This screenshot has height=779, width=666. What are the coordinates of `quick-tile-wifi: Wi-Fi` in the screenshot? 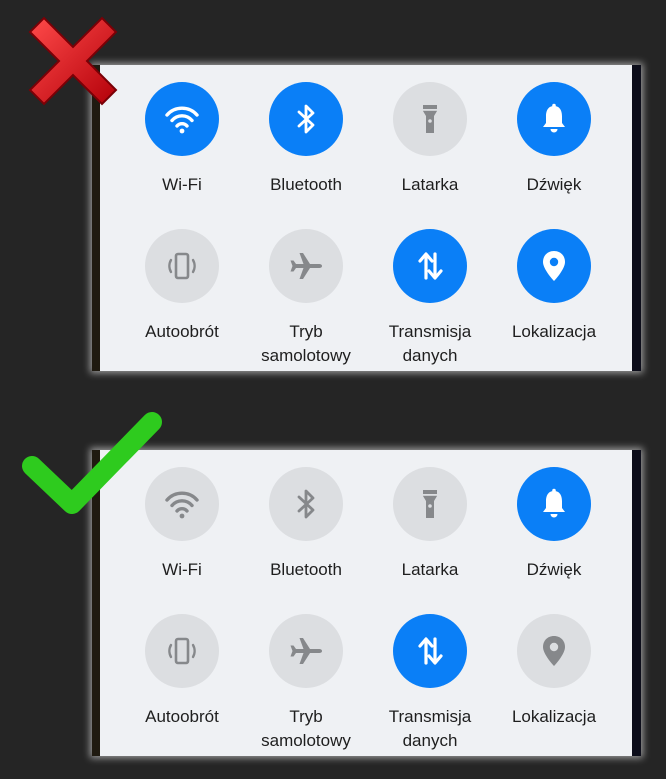 It's located at (182, 139).